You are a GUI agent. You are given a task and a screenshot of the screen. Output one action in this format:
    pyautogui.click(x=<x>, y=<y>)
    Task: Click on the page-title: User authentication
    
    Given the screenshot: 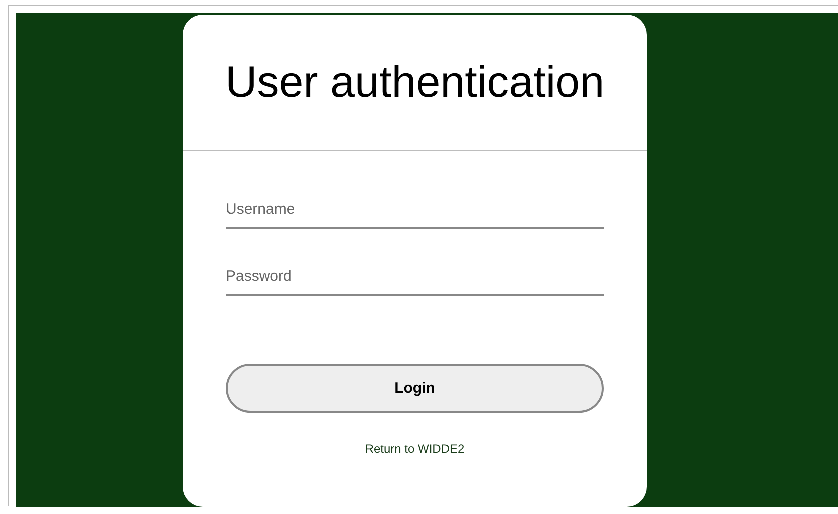 What is the action you would take?
    pyautogui.click(x=415, y=83)
    